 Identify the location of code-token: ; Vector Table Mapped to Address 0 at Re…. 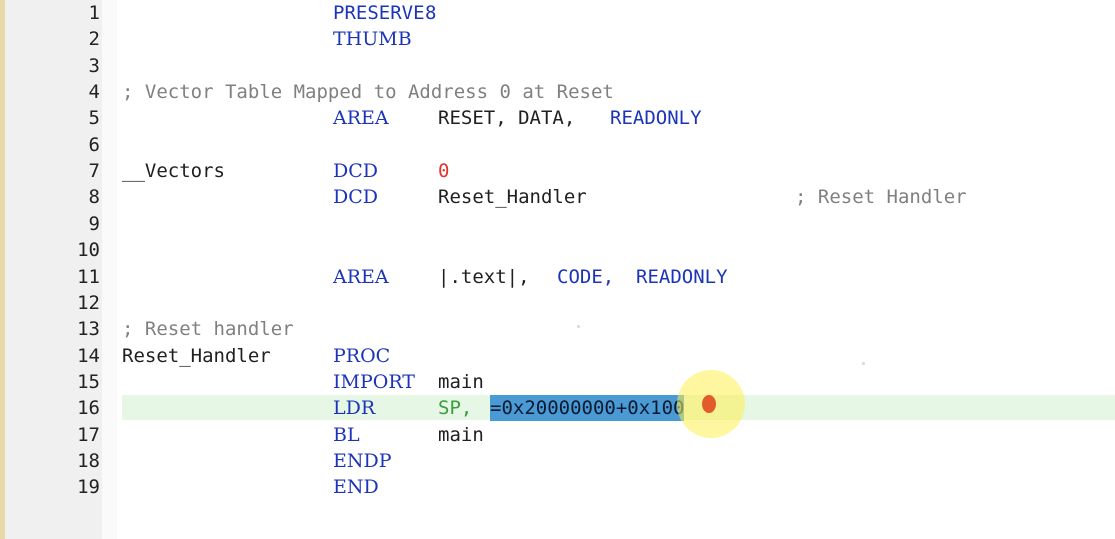
(368, 92).